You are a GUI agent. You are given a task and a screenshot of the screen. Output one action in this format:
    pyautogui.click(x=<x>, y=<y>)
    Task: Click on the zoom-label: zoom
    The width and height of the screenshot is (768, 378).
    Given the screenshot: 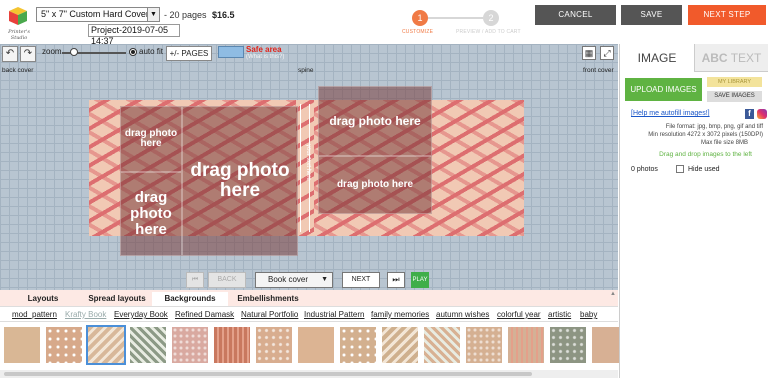 What is the action you would take?
    pyautogui.click(x=52, y=51)
    